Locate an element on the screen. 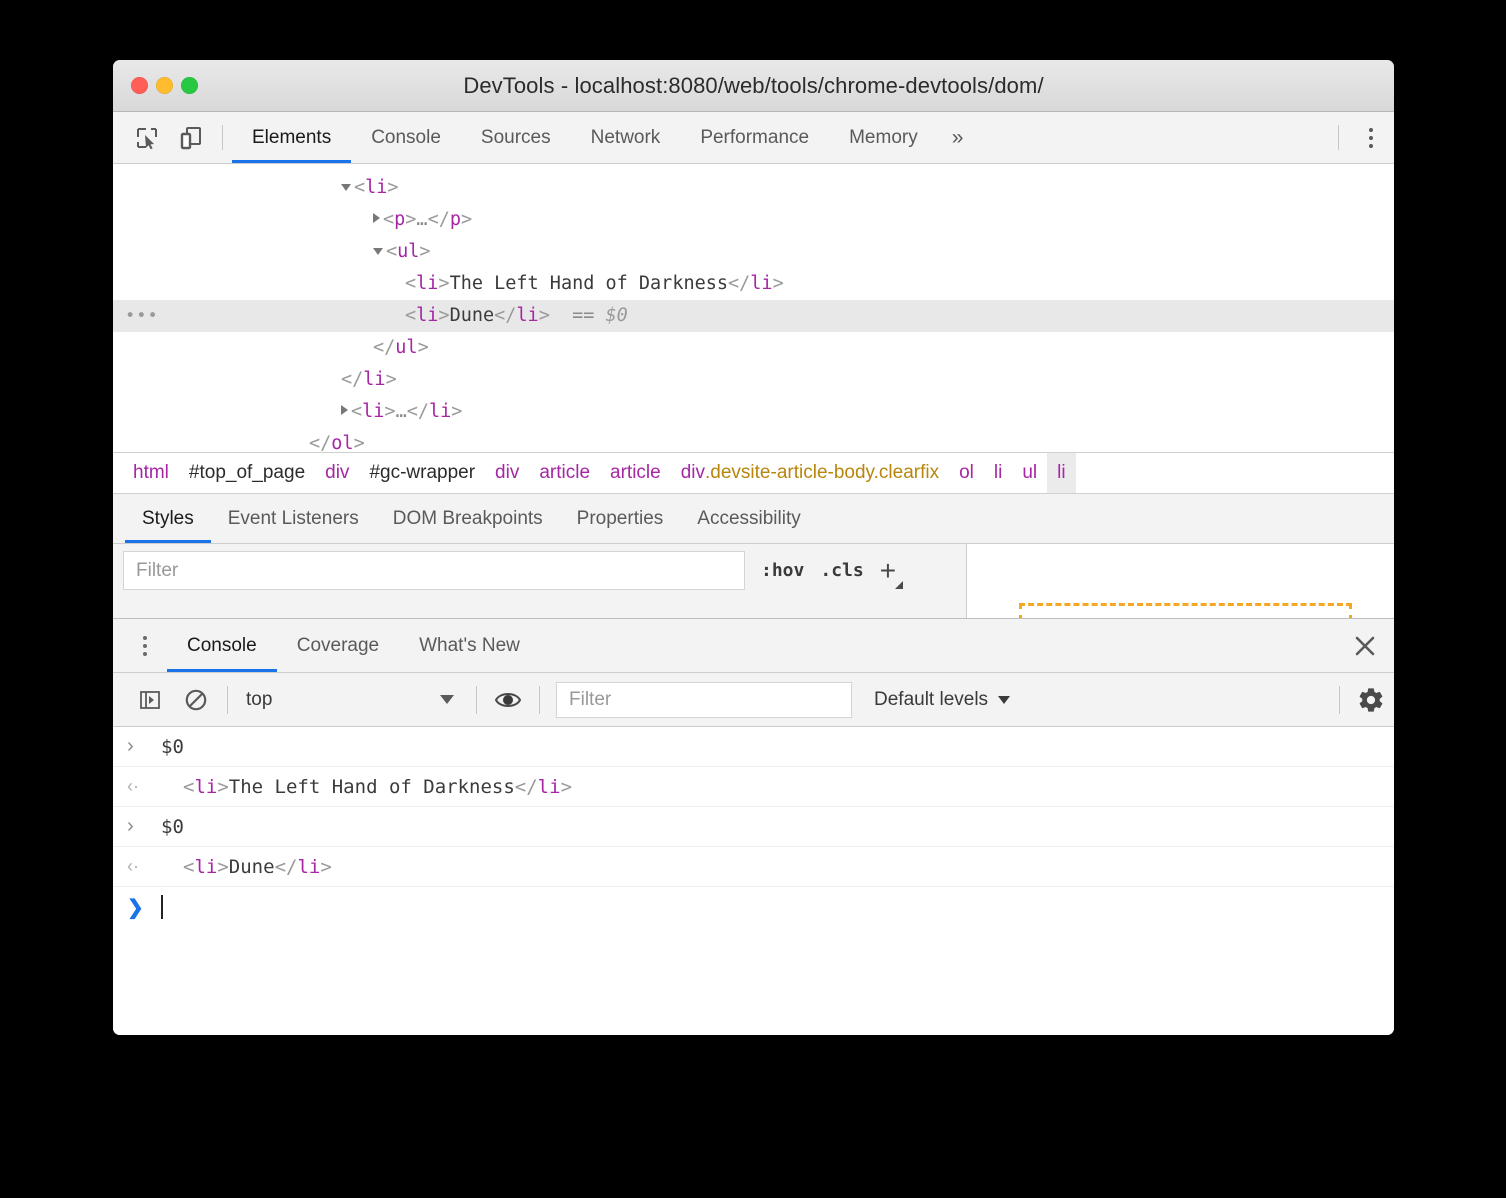 Image resolution: width=1506 pixels, height=1198 pixels. dom-node: <li> is located at coordinates (753, 188).